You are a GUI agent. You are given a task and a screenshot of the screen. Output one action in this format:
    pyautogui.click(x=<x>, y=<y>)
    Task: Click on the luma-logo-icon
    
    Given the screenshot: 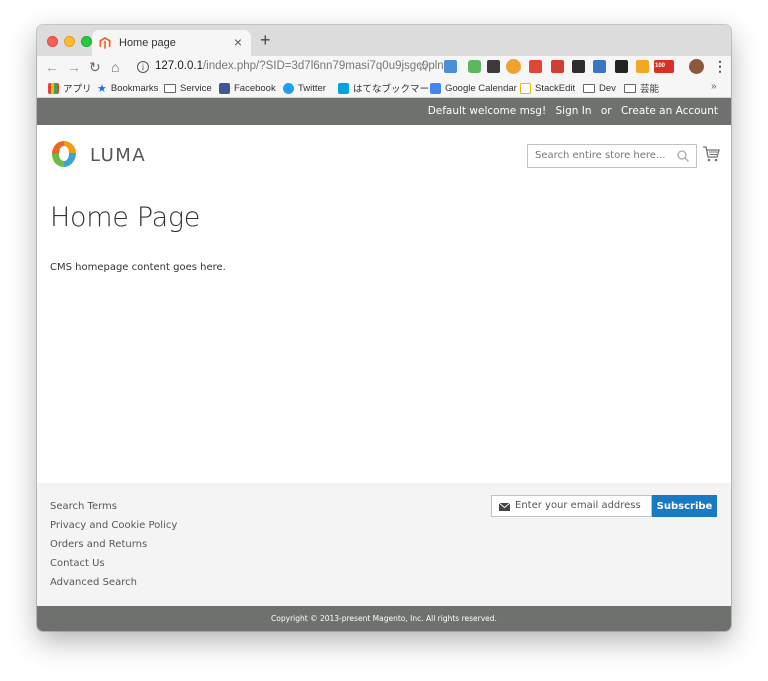 What is the action you would take?
    pyautogui.click(x=64, y=154)
    